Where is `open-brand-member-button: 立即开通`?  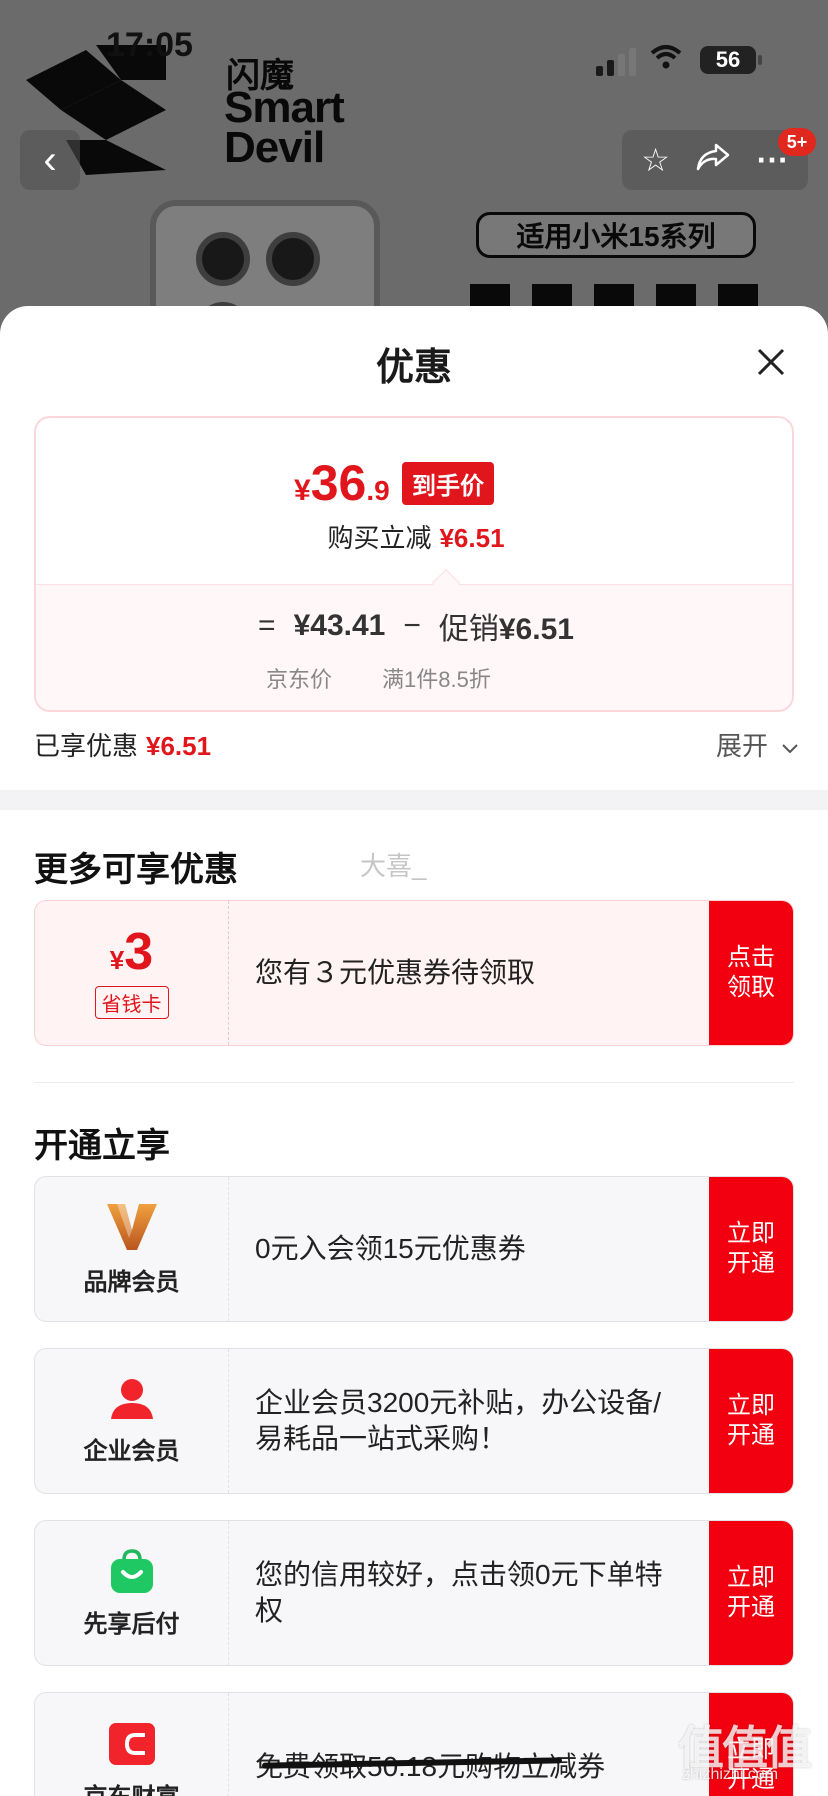
open-brand-member-button: 立即开通 is located at coordinates (751, 1249).